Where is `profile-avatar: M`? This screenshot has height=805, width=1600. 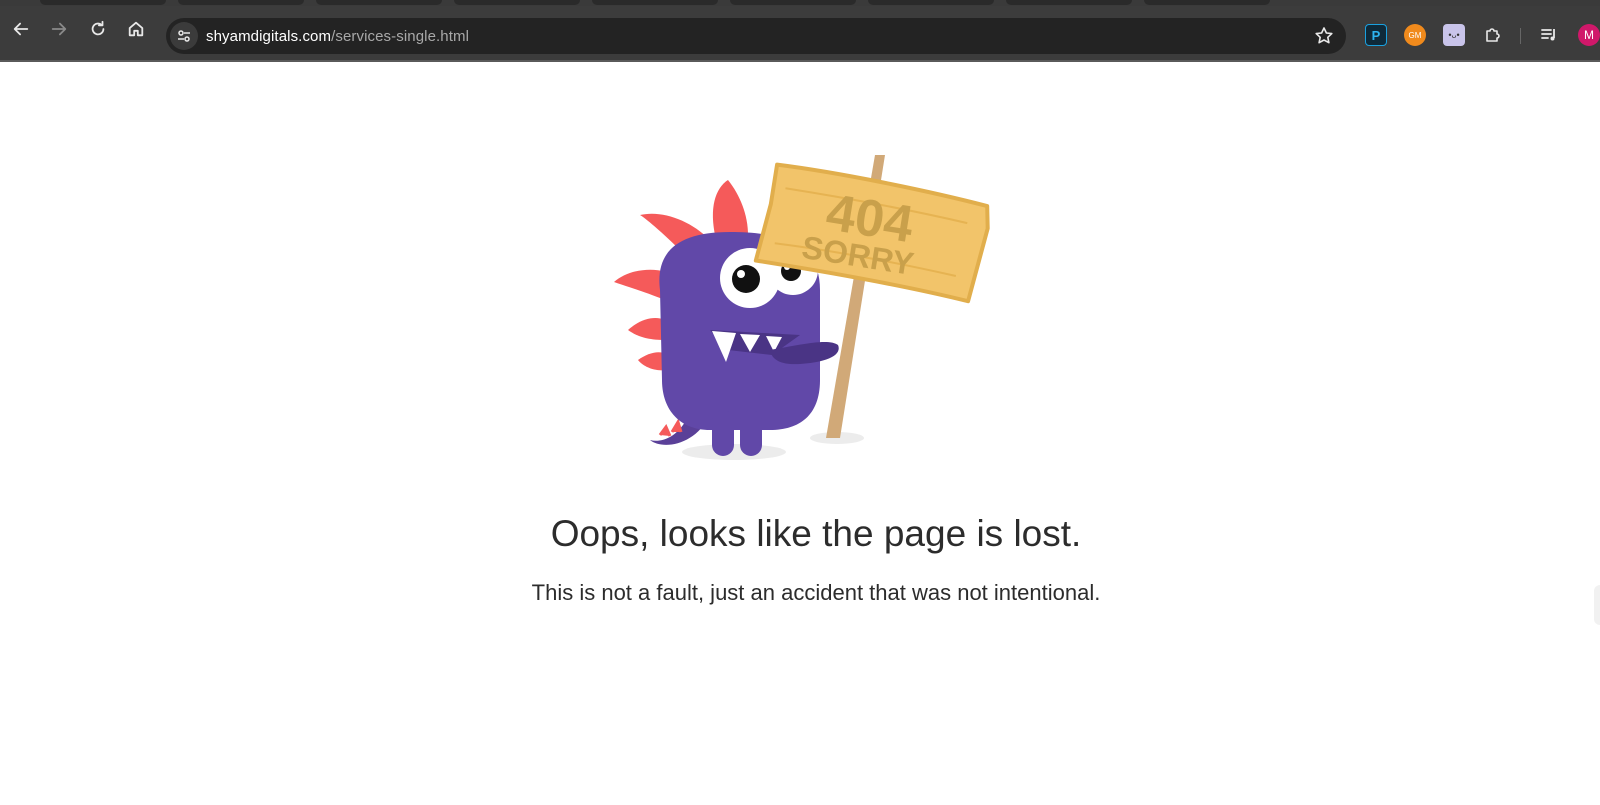 profile-avatar: M is located at coordinates (1589, 35).